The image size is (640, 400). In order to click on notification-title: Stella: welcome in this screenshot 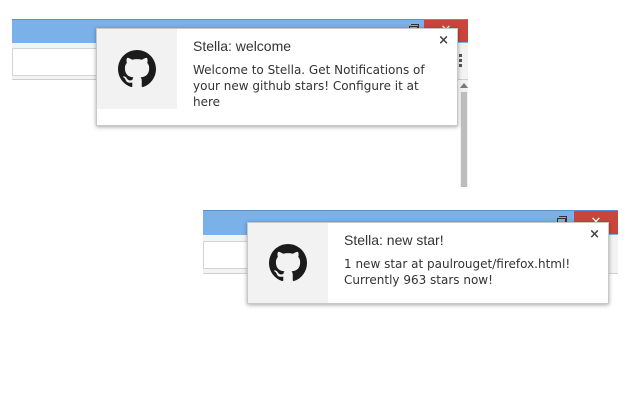, I will do `click(242, 46)`.